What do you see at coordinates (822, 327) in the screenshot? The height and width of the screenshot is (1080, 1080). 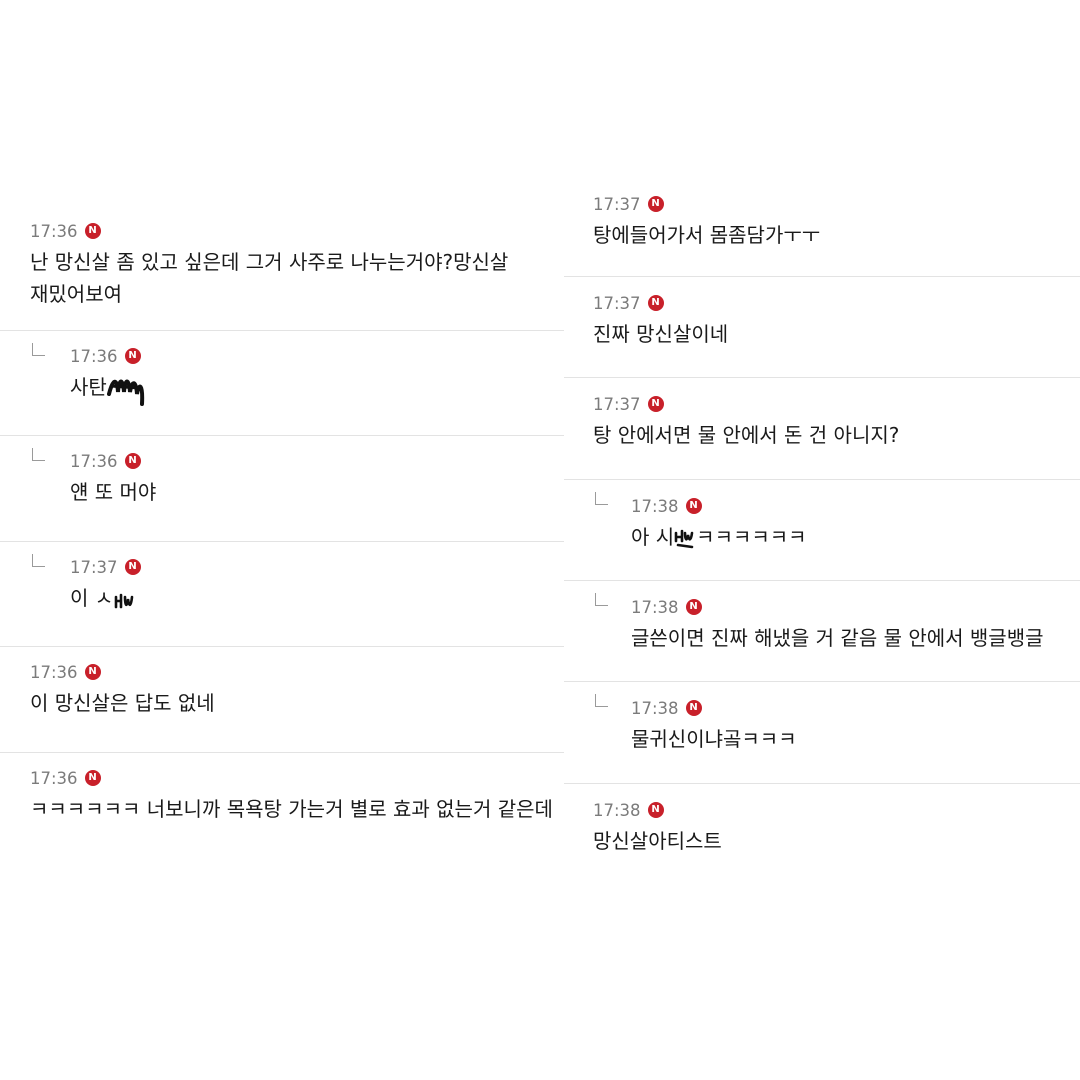 I see `comment-item: 17:37 N 진짜 망신살이네` at bounding box center [822, 327].